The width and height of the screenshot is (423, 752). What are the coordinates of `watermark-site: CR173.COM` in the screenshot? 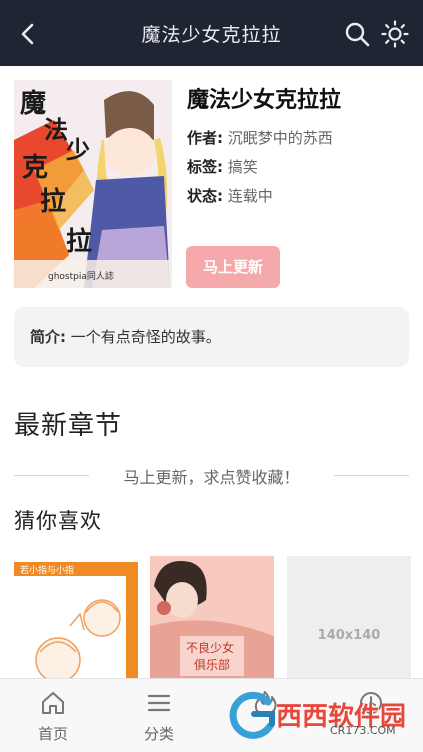 It's located at (363, 730).